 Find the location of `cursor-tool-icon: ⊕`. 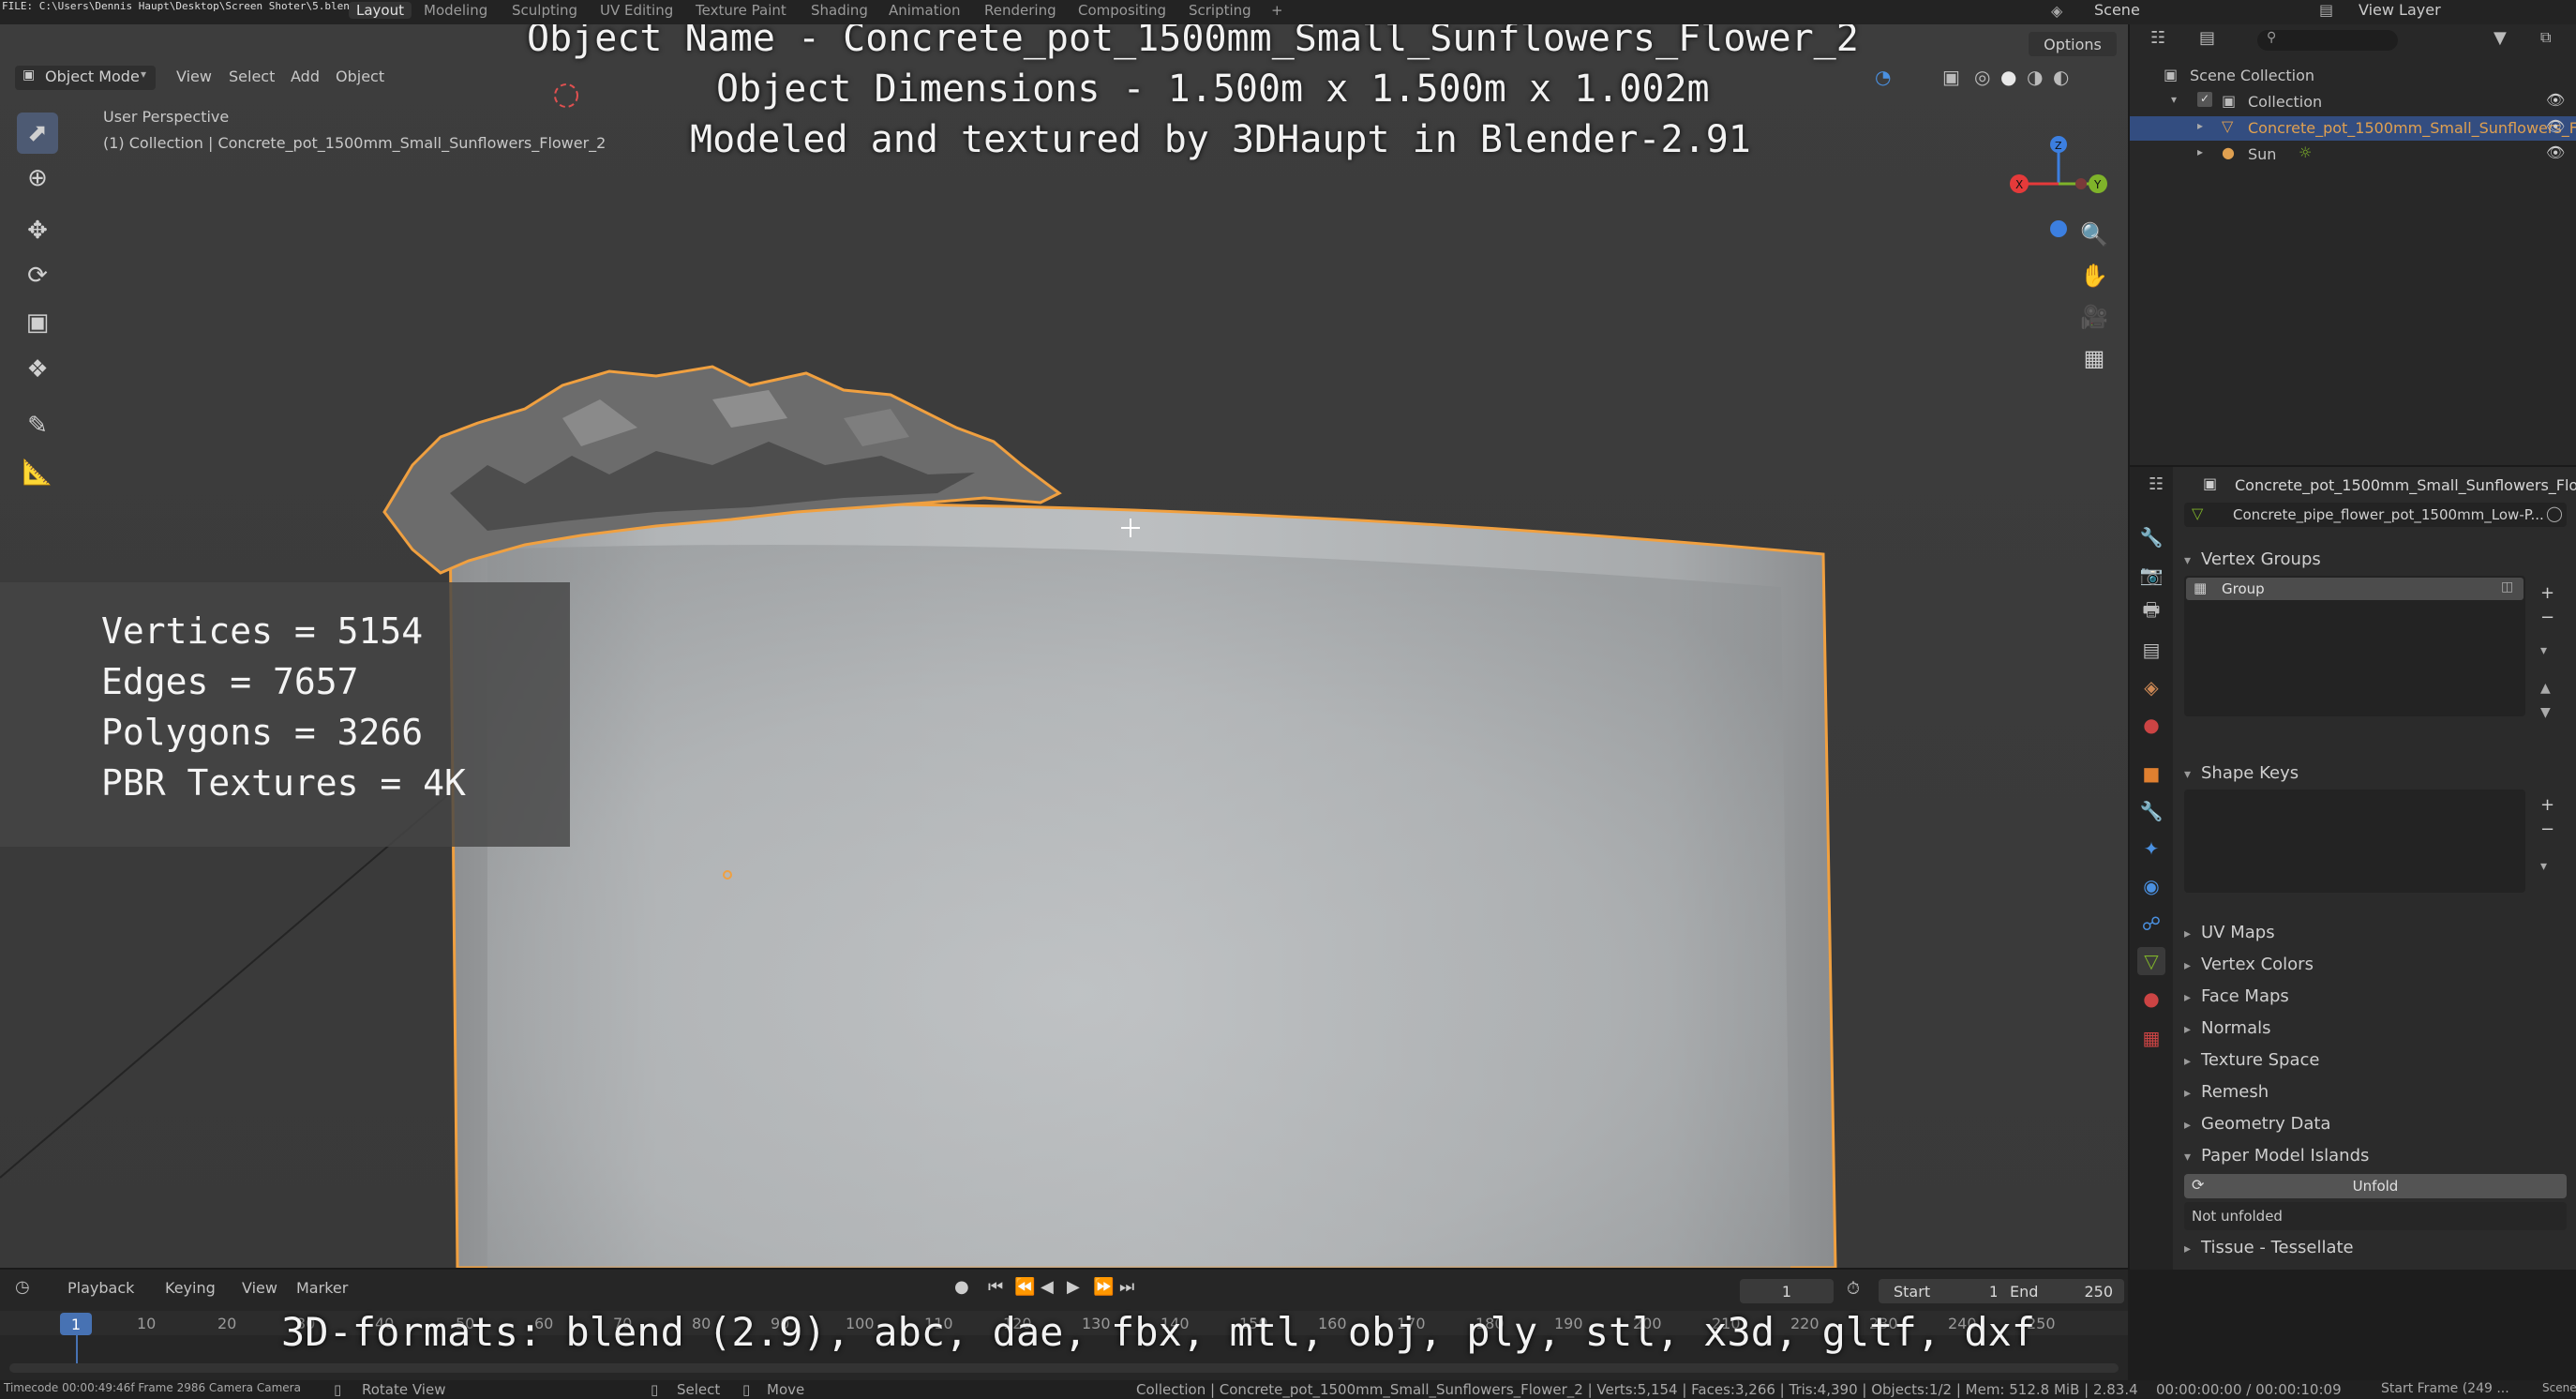

cursor-tool-icon: ⊕ is located at coordinates (38, 178).